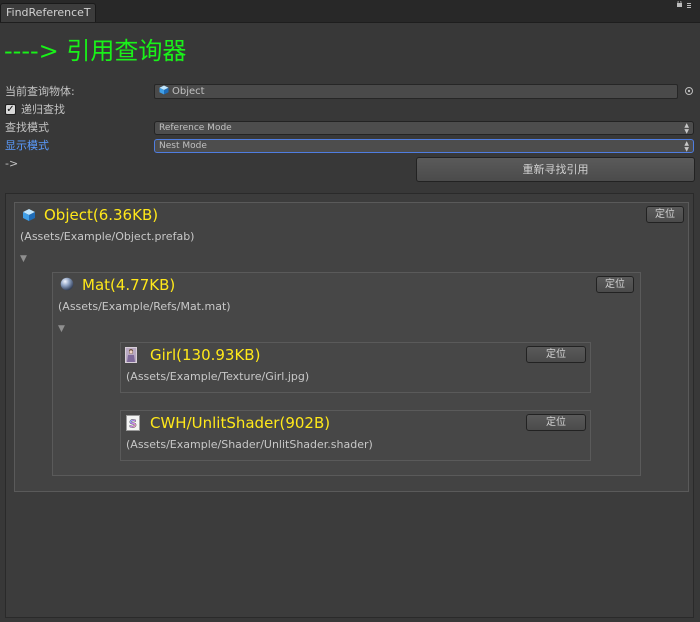 This screenshot has width=700, height=622. What do you see at coordinates (416, 91) in the screenshot?
I see `current-object-field: Object` at bounding box center [416, 91].